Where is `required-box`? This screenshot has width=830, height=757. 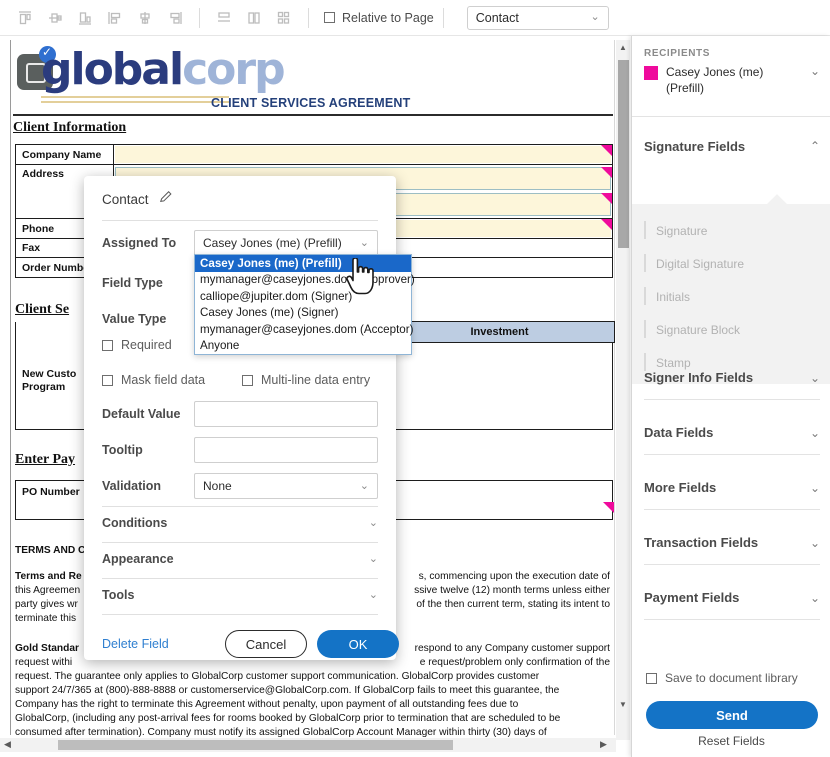 required-box is located at coordinates (107, 345).